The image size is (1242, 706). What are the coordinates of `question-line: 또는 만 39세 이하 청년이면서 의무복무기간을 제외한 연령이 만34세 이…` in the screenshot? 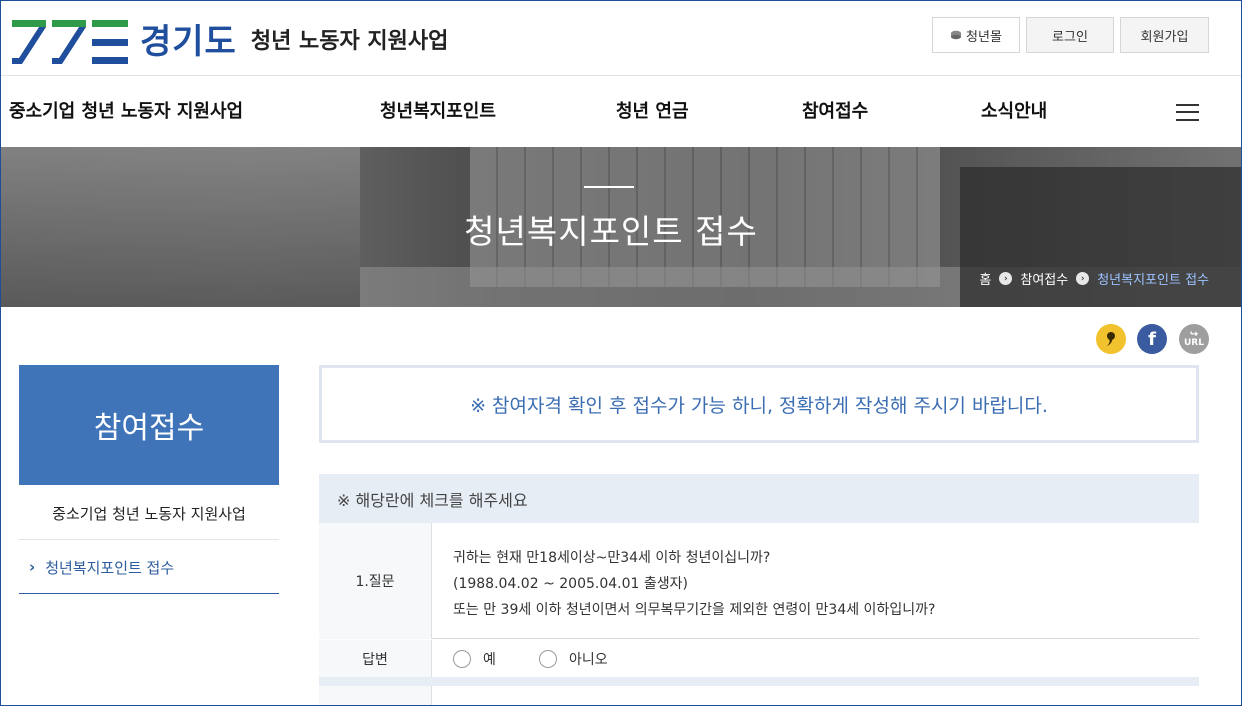 It's located at (694, 610).